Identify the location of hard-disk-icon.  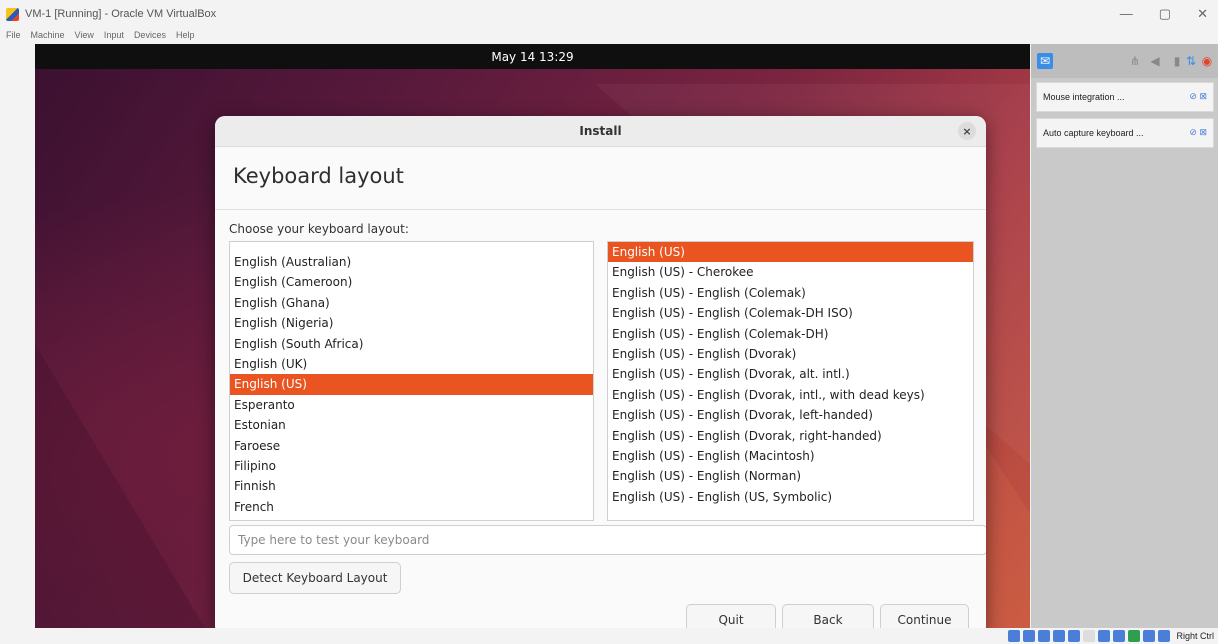
(1014, 636).